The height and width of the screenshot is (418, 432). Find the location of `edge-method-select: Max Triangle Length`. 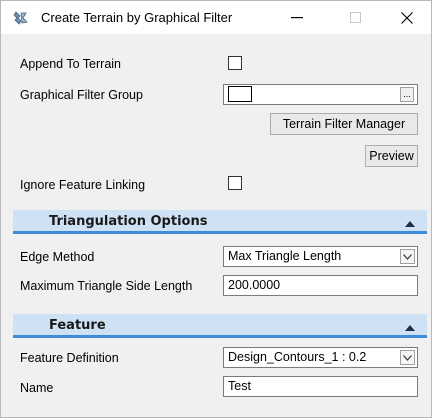

edge-method-select: Max Triangle Length is located at coordinates (320, 256).